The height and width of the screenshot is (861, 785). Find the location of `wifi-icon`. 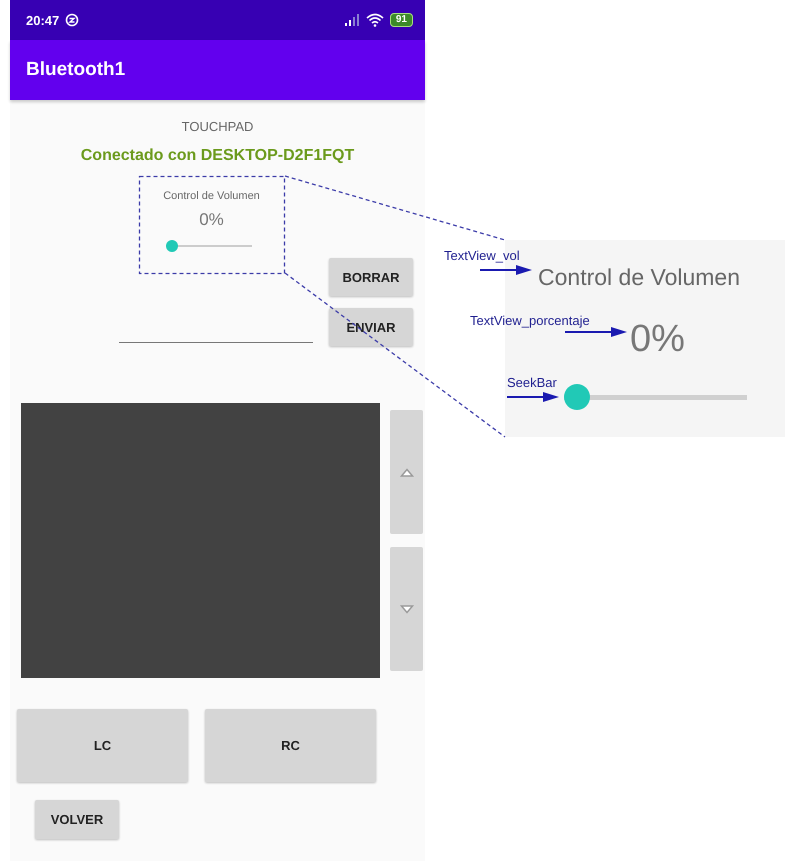

wifi-icon is located at coordinates (375, 20).